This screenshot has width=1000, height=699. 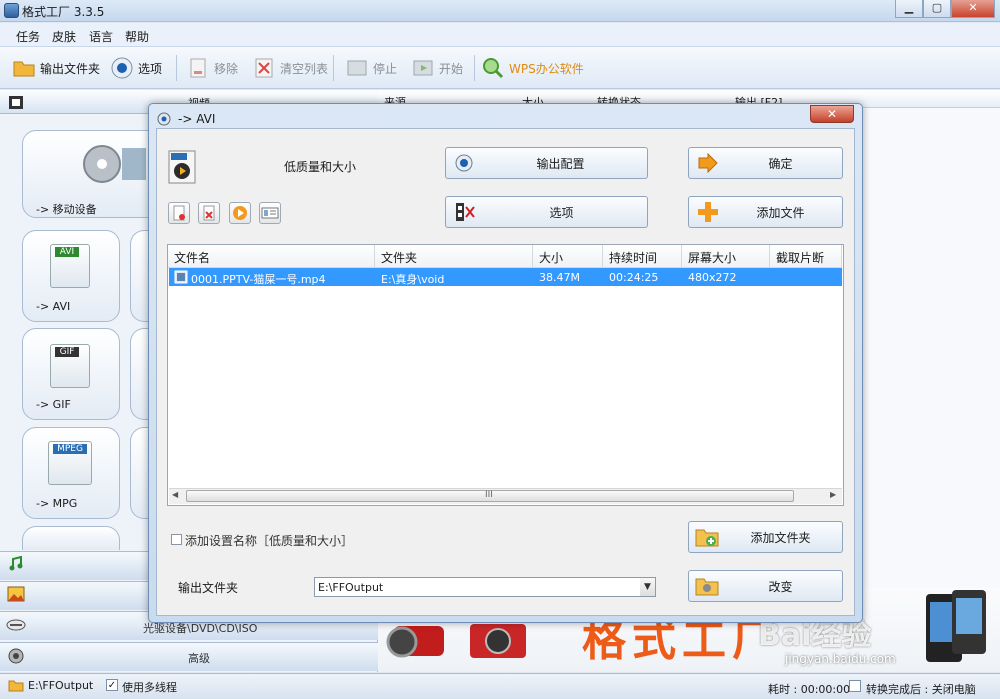 I want to click on col-duration: 持续时间, so click(x=642, y=256).